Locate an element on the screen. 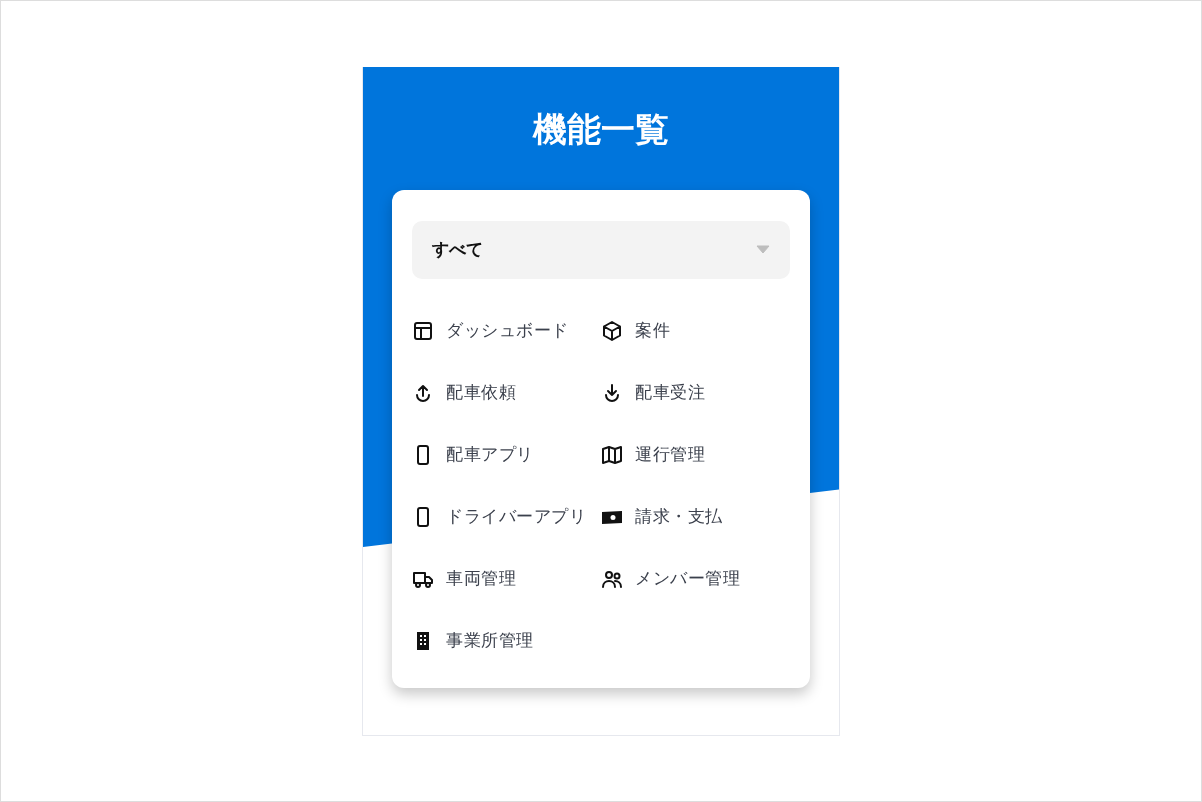  caret-icon is located at coordinates (763, 250).